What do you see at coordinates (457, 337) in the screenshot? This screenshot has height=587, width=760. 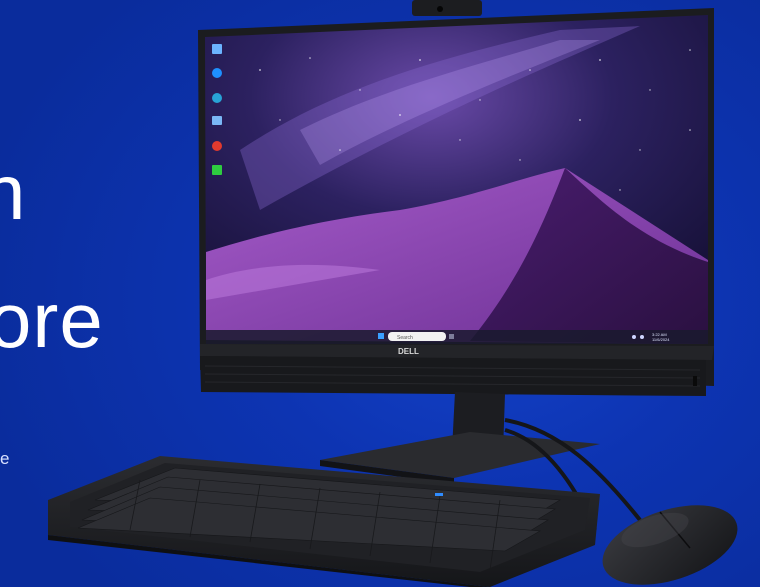 I see `taskbar: Search 3:22 AM 11/6/2024` at bounding box center [457, 337].